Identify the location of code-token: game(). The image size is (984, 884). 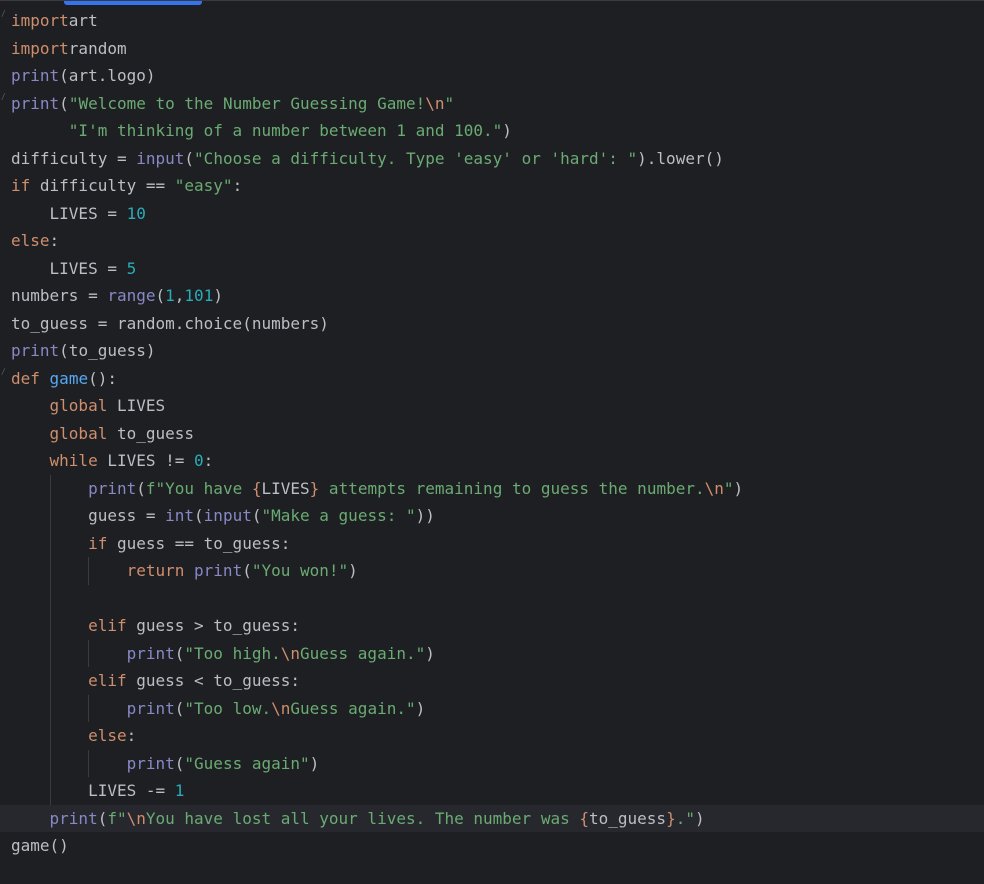
(40, 845).